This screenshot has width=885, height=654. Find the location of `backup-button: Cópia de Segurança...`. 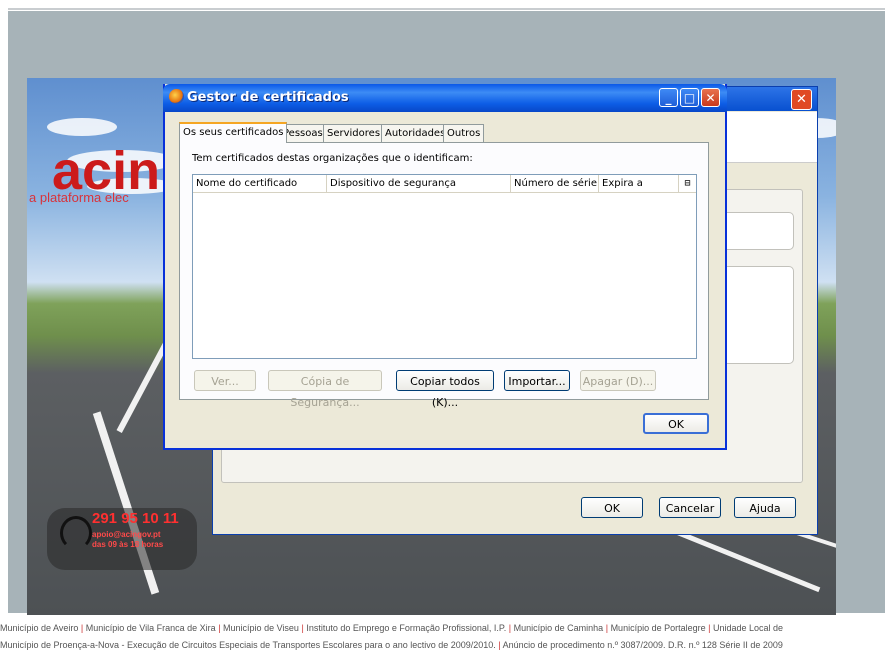

backup-button: Cópia de Segurança... is located at coordinates (325, 389).